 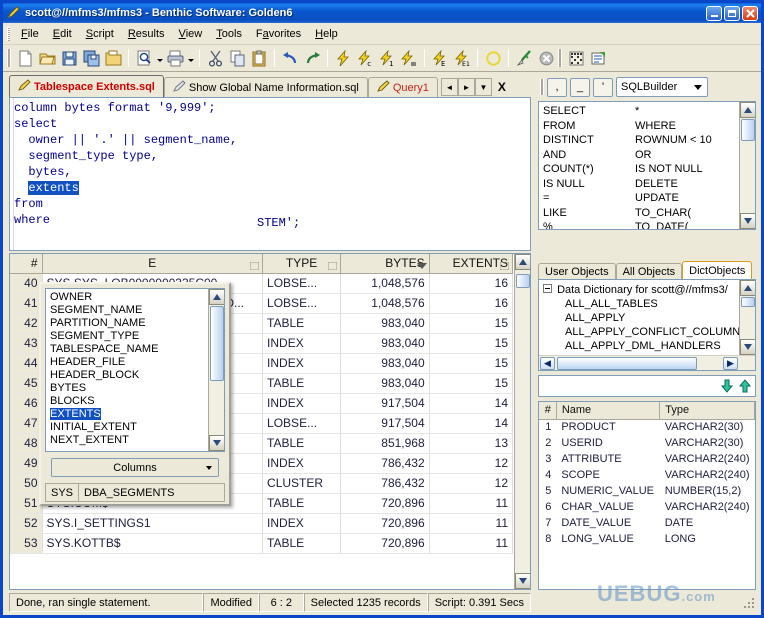 What do you see at coordinates (608, 411) in the screenshot?
I see `col-header-name: Name` at bounding box center [608, 411].